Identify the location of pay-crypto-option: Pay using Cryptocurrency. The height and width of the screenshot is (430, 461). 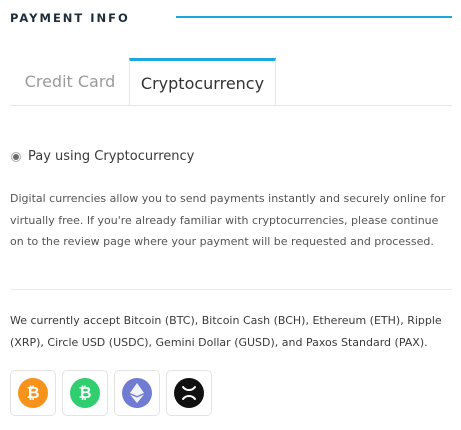
(102, 156).